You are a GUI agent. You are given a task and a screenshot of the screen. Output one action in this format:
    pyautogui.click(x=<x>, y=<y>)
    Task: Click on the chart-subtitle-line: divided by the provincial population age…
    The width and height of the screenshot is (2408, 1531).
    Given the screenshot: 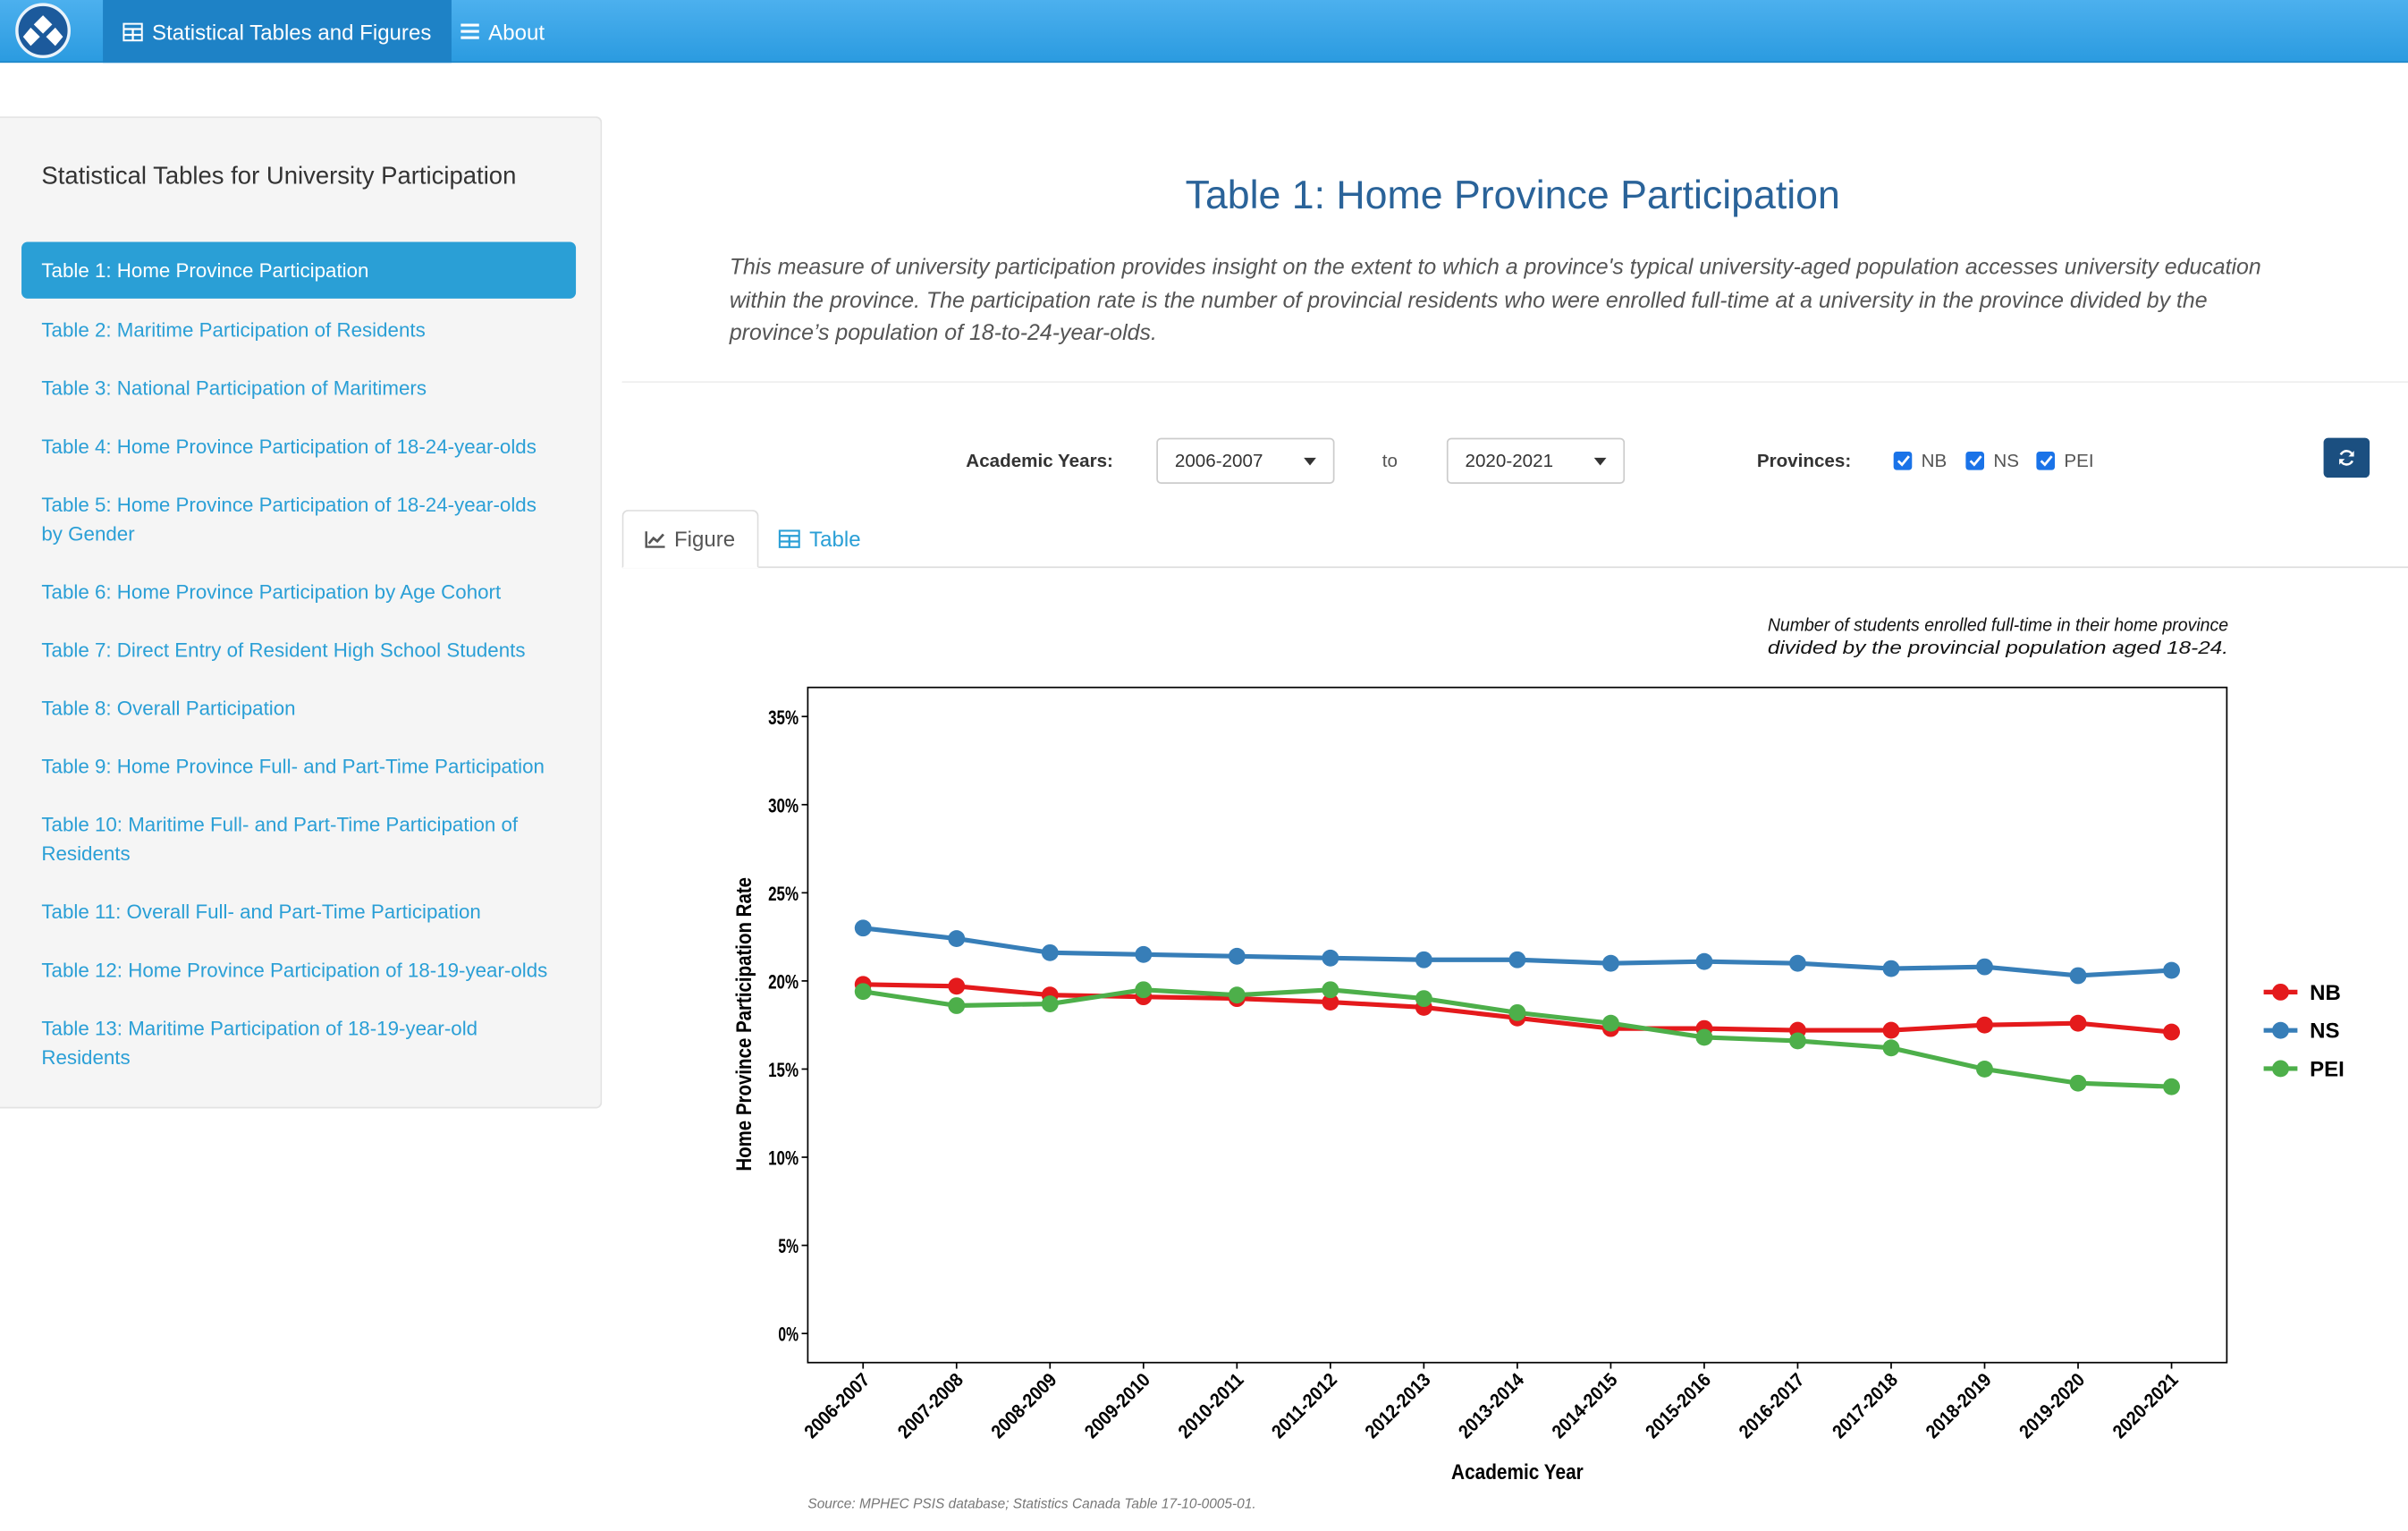 What is the action you would take?
    pyautogui.click(x=1998, y=648)
    